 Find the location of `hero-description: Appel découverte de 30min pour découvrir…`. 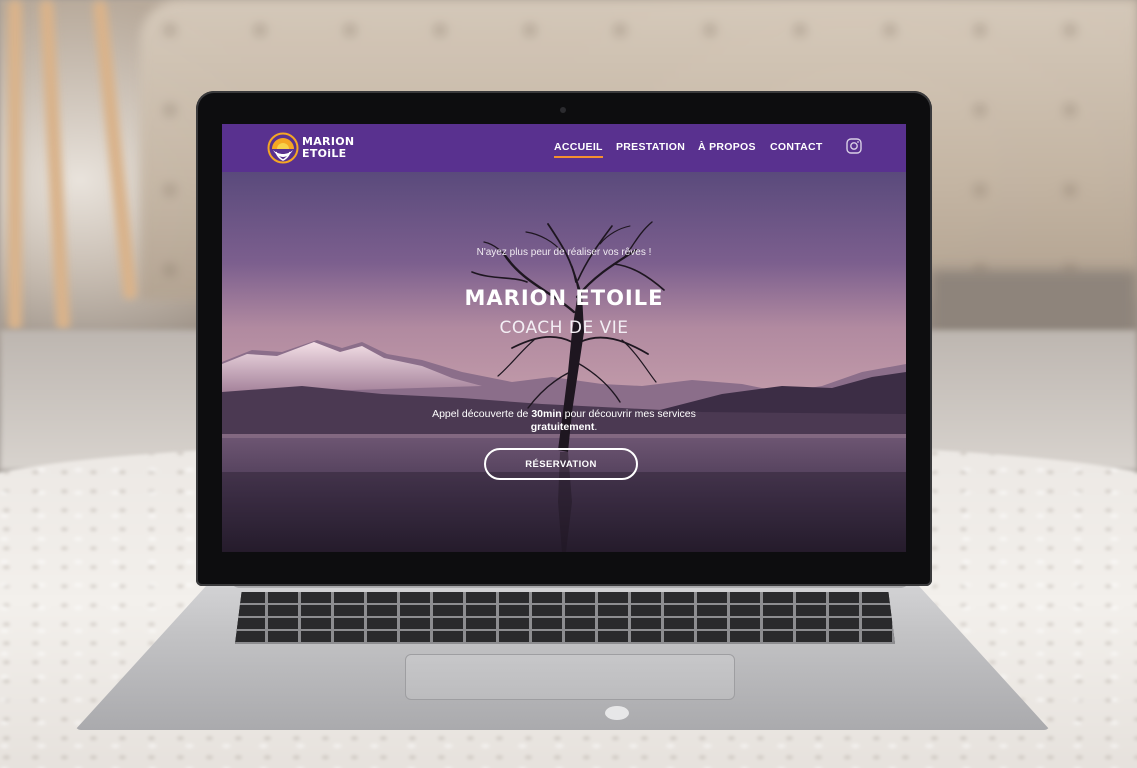

hero-description: Appel découverte de 30min pour découvrir… is located at coordinates (564, 421).